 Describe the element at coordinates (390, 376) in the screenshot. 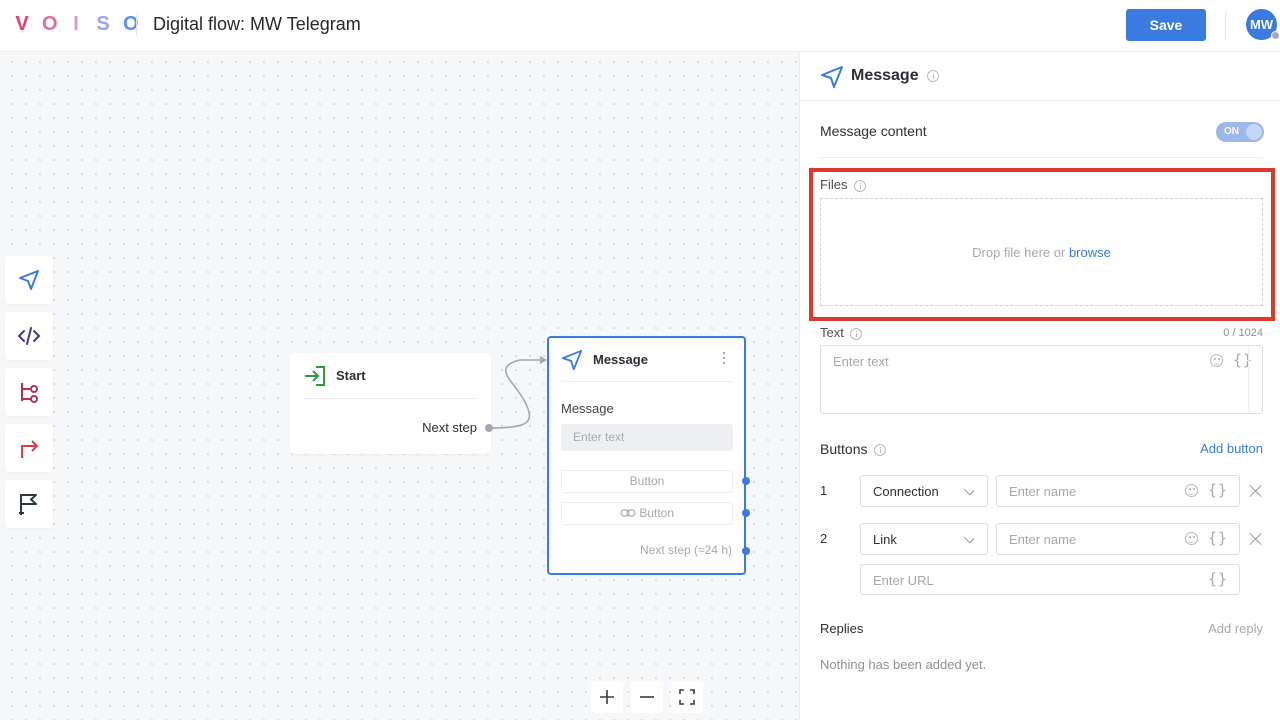

I see `node-header: Start` at that location.